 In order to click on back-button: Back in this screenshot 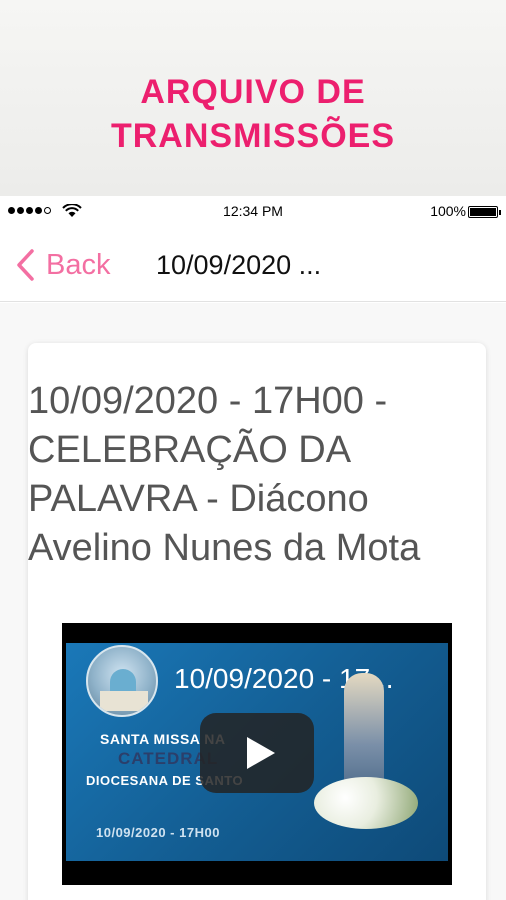, I will do `click(62, 265)`.